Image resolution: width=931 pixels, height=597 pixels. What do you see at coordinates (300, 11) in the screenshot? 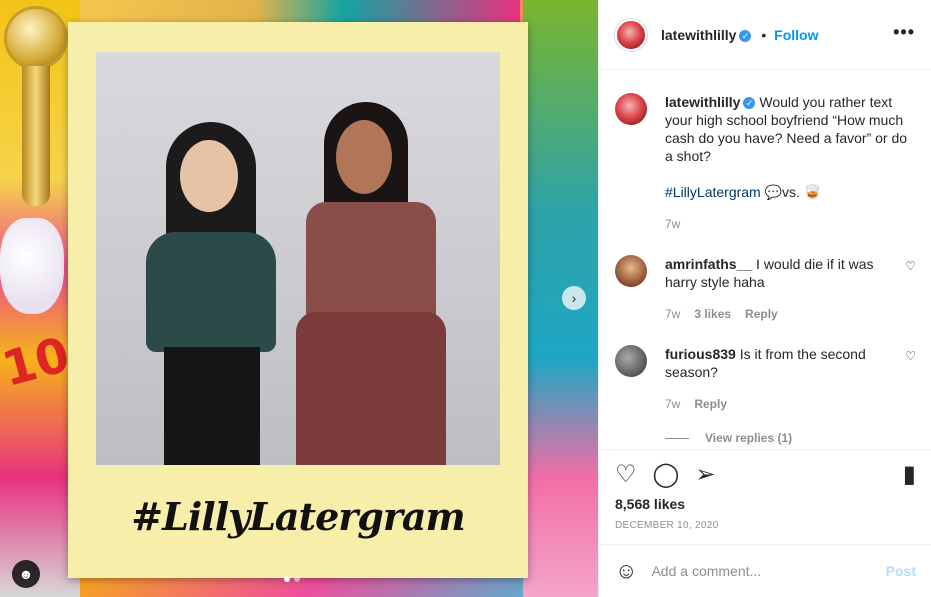
I see `collage-background-top` at bounding box center [300, 11].